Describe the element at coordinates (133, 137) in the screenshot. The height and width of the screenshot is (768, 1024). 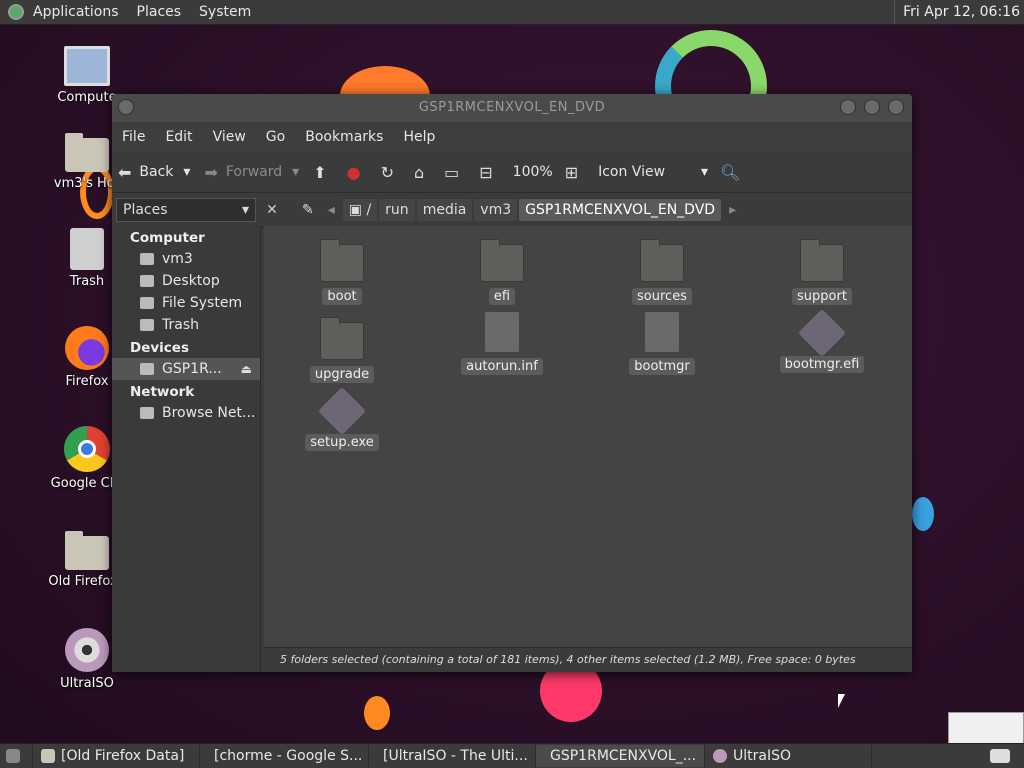
I see `menu-file: File` at that location.